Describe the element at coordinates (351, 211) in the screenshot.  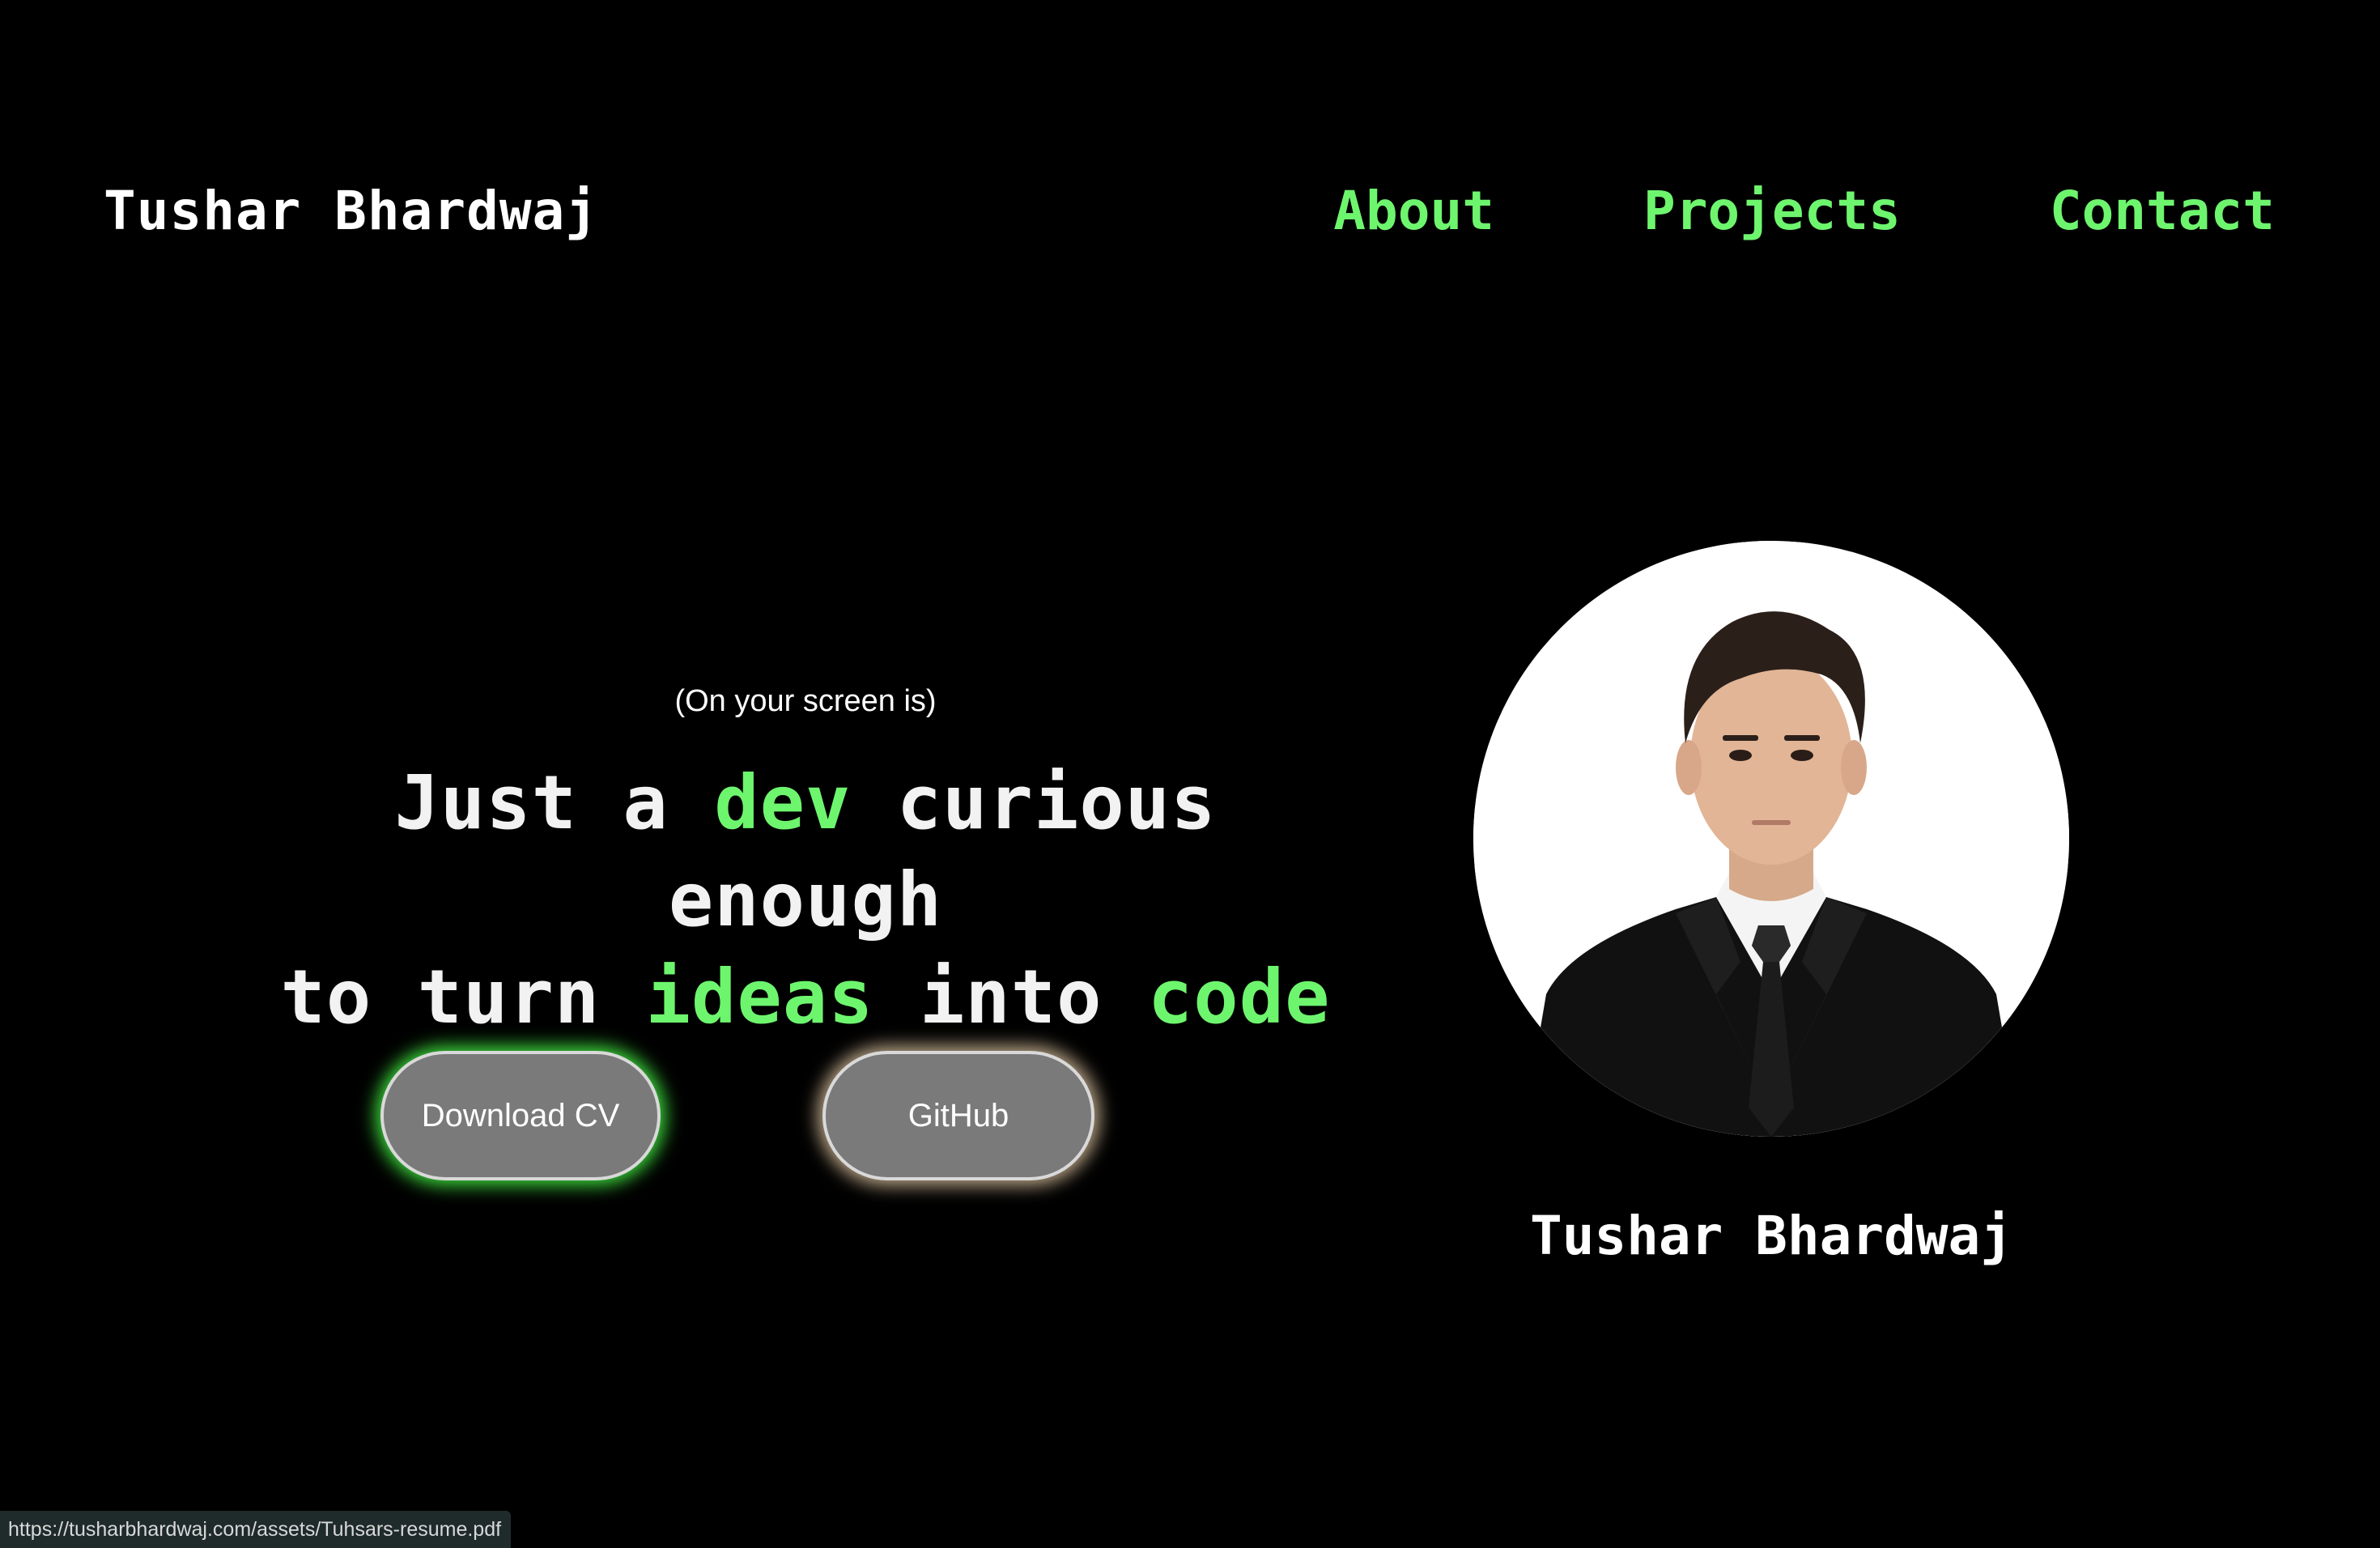
I see `site-brand: Tushar Bhardwaj` at that location.